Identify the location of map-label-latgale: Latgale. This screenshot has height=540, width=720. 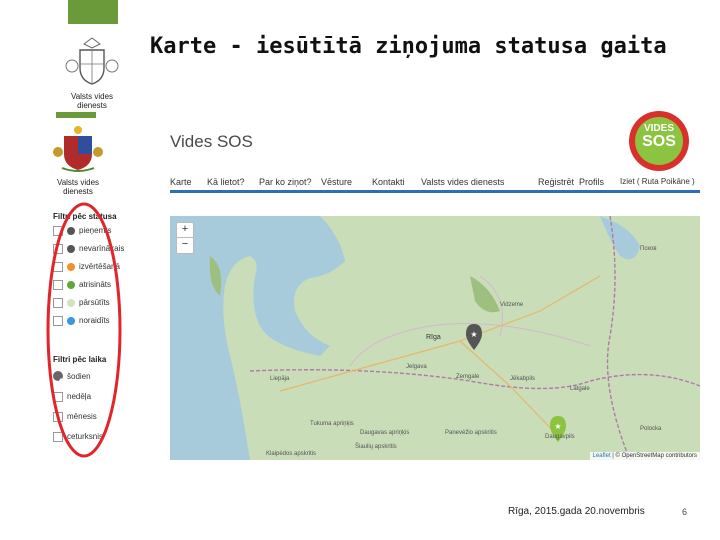
(580, 389).